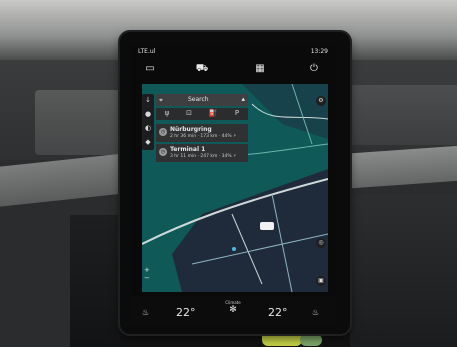 This screenshot has height=347, width=457. Describe the element at coordinates (237, 113) in the screenshot. I see `parking-icon: P` at that location.